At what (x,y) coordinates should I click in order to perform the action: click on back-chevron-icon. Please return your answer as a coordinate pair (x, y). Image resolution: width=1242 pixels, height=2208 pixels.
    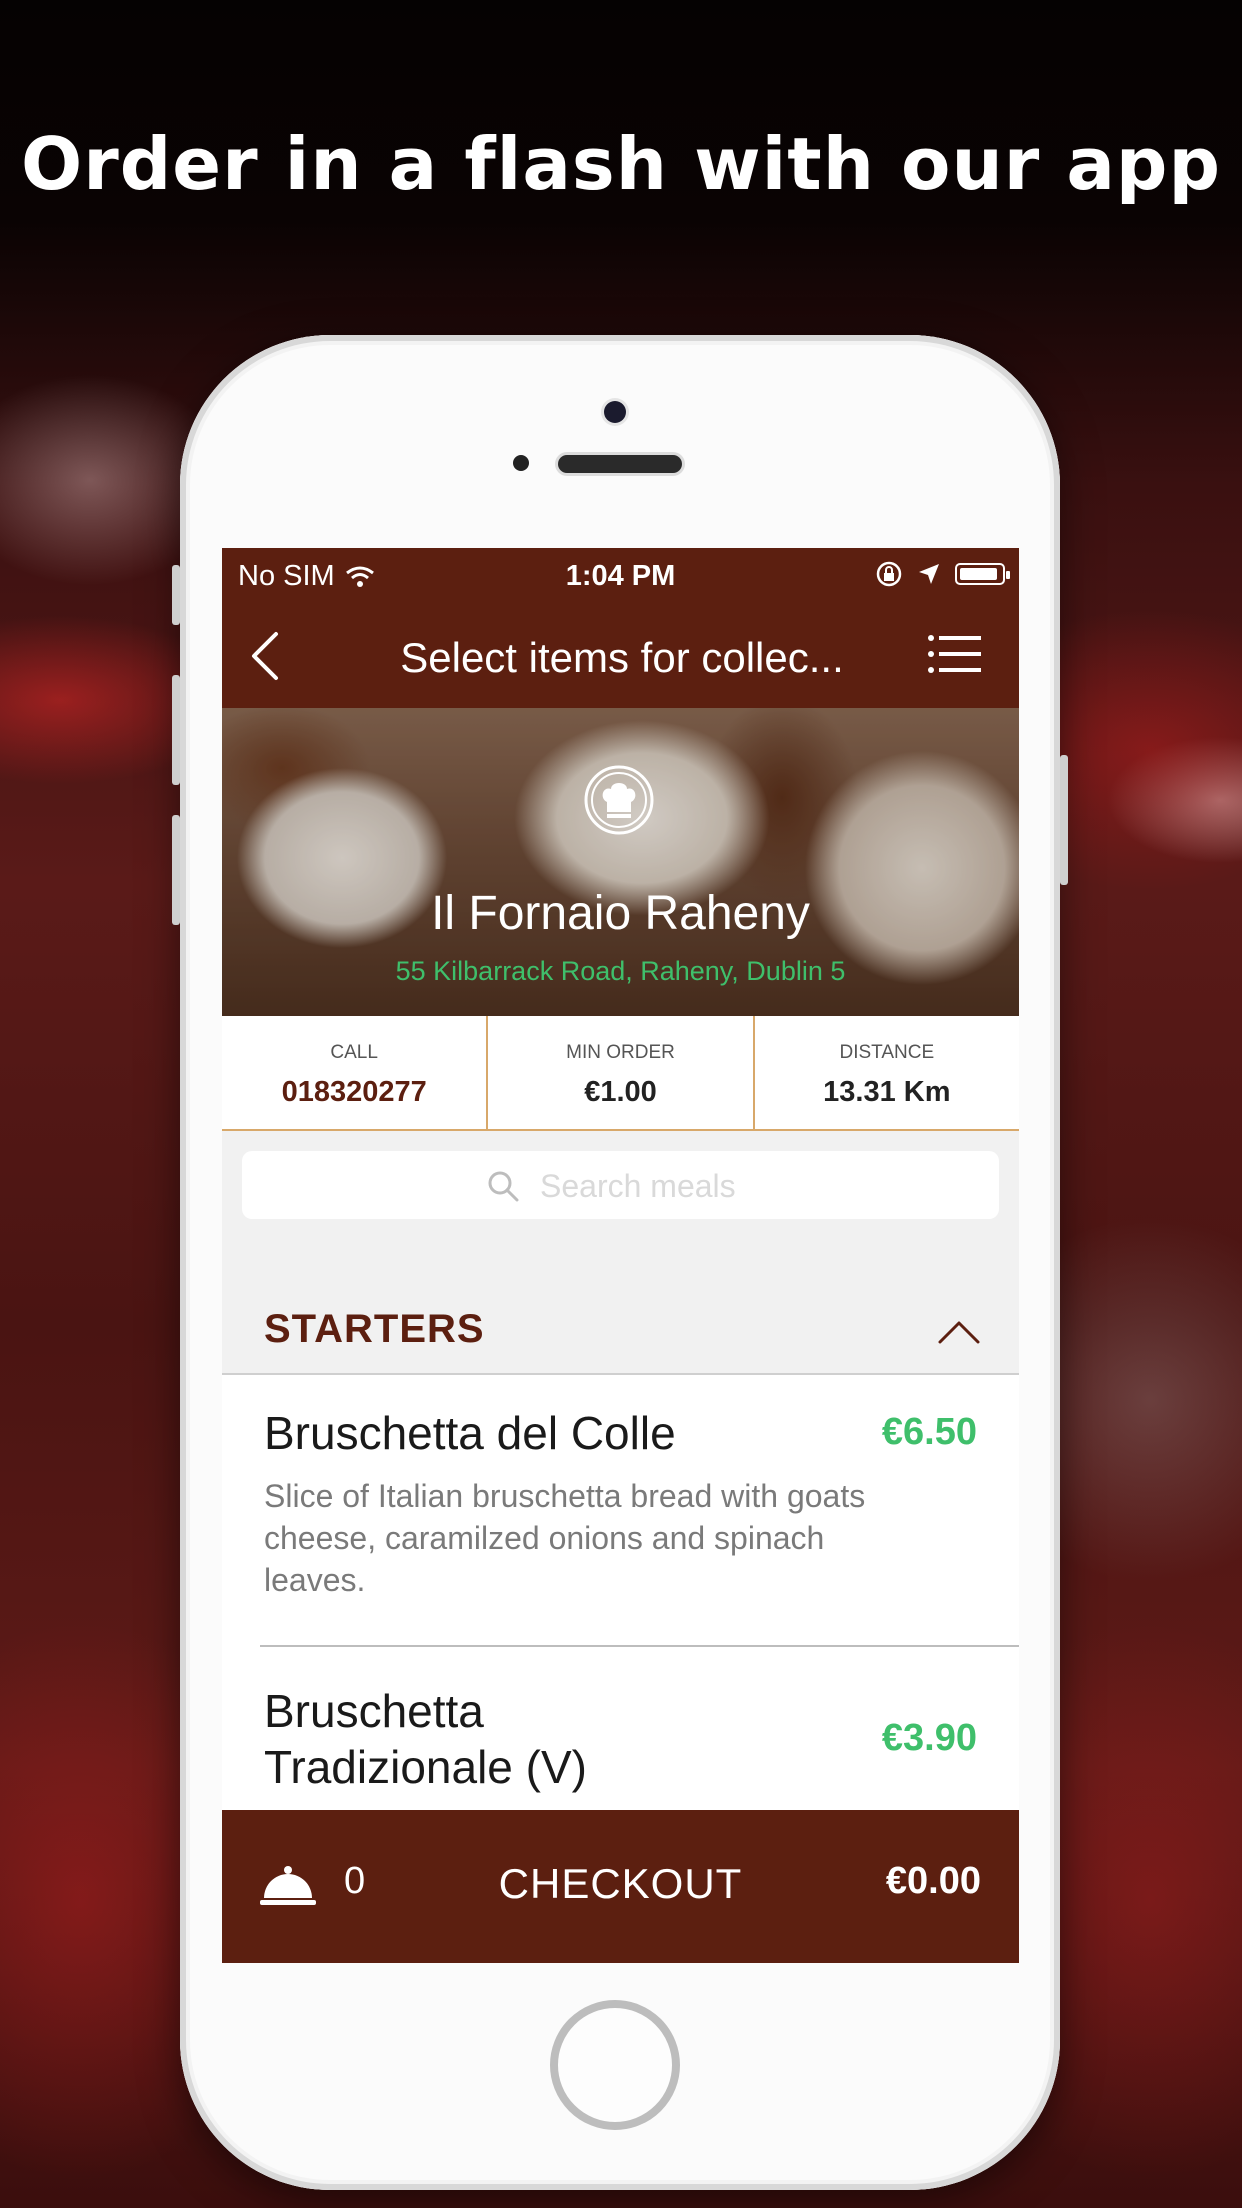
    Looking at the image, I should click on (266, 656).